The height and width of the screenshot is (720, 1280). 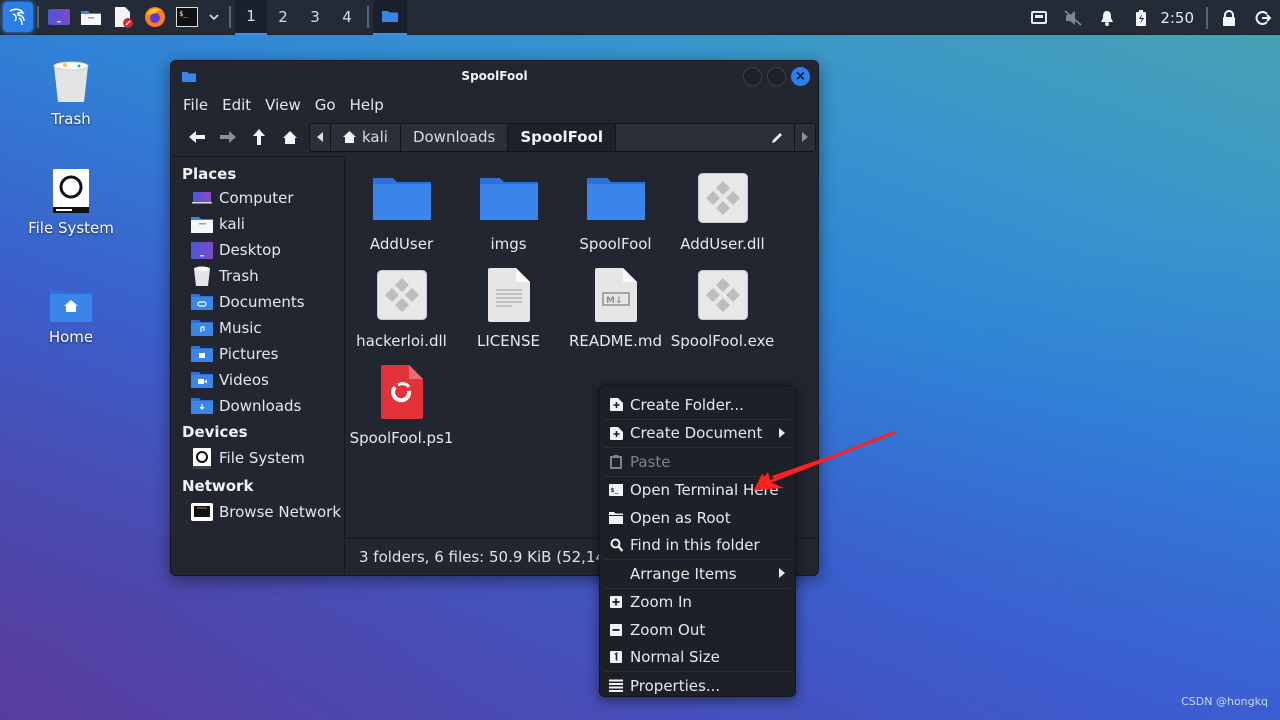 What do you see at coordinates (244, 380) in the screenshot?
I see `sidebar-item-label: Videos` at bounding box center [244, 380].